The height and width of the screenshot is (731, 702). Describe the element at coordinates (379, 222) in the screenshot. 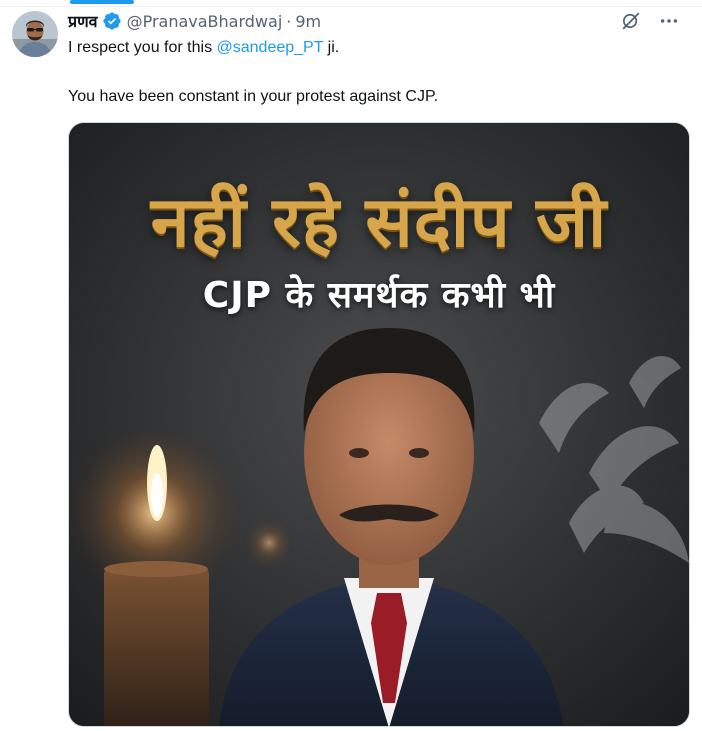

I see `poster-headline: नहीं रहे संदीप जी` at that location.